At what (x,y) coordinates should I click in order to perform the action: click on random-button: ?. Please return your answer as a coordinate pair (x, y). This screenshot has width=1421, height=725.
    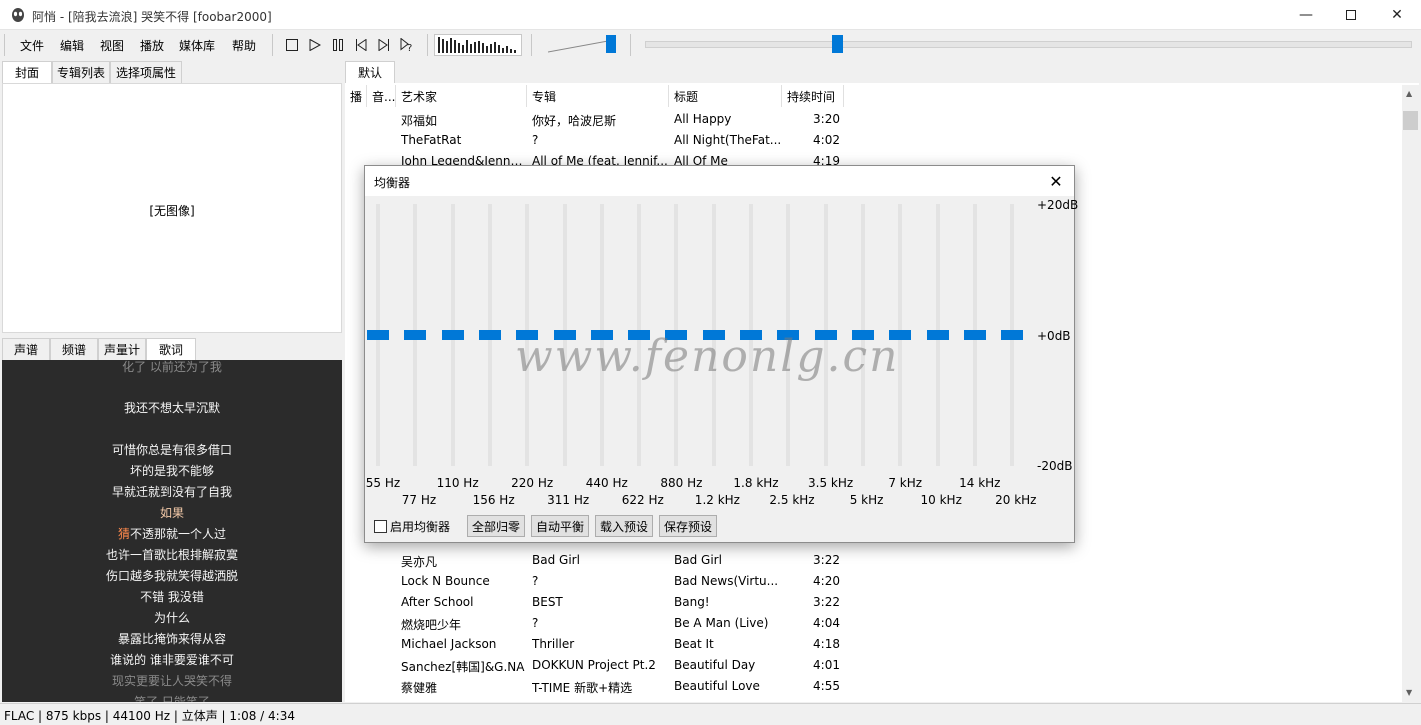
    Looking at the image, I should click on (407, 45).